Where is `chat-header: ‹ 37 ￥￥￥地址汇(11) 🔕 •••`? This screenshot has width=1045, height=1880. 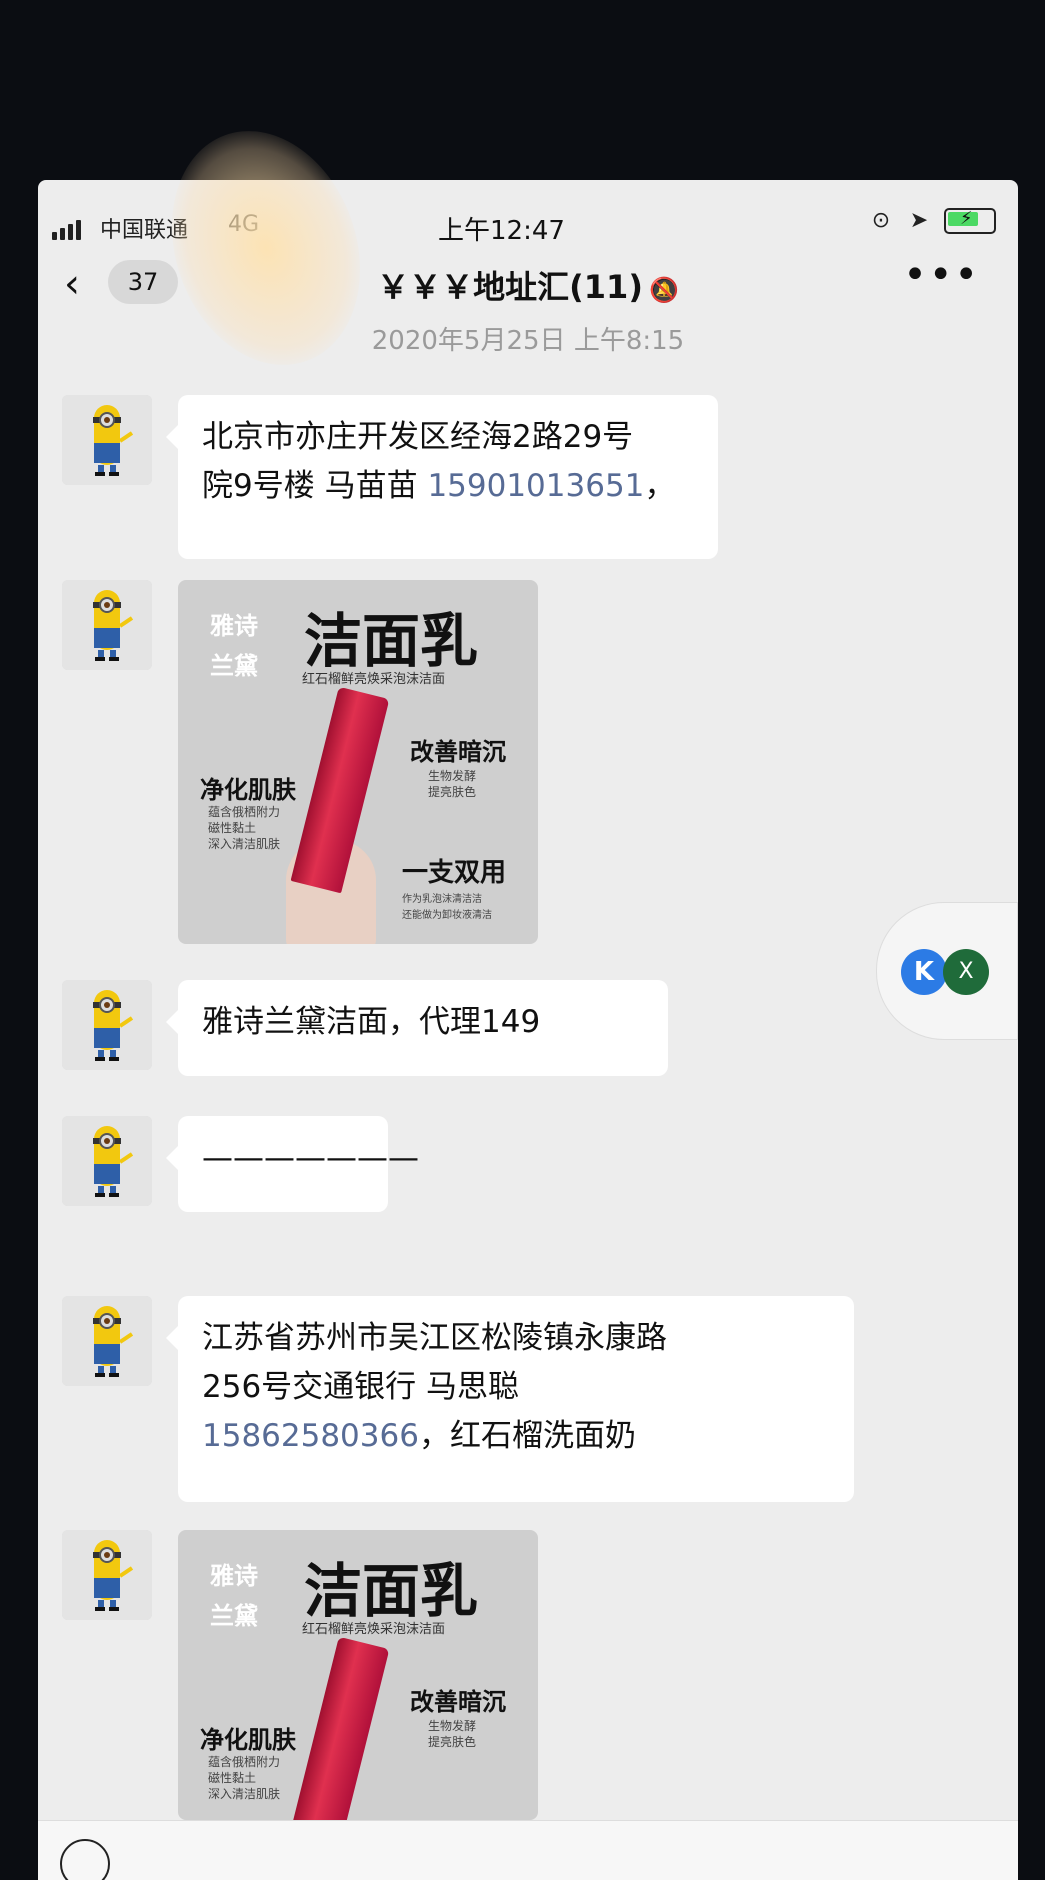
chat-header: ‹ 37 ￥￥￥地址汇(11) 🔕 ••• is located at coordinates (528, 282).